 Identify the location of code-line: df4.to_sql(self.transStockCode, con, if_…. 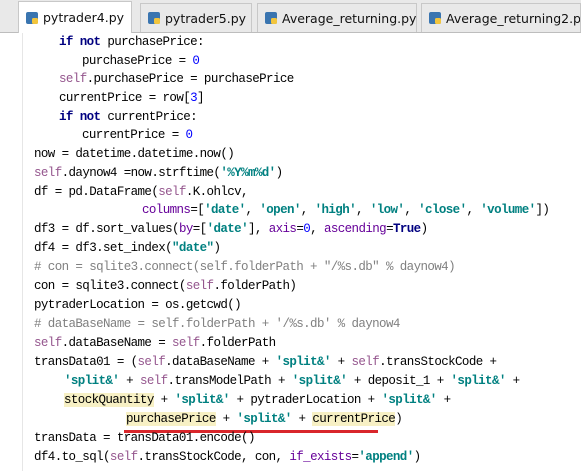
(227, 457).